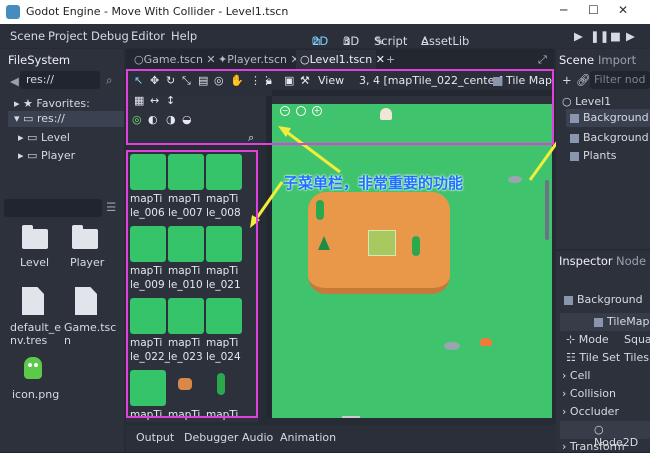  I want to click on tab-node: Node, so click(631, 261).